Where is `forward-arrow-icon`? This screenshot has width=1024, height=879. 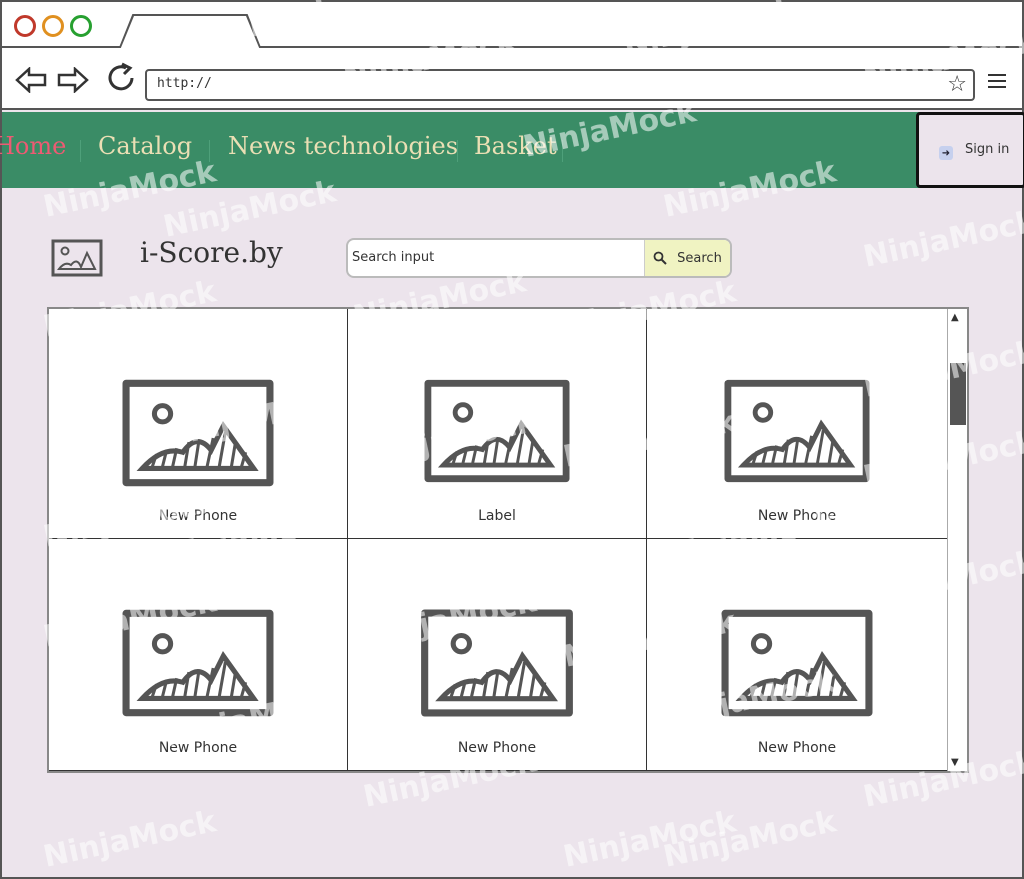
forward-arrow-icon is located at coordinates (73, 80).